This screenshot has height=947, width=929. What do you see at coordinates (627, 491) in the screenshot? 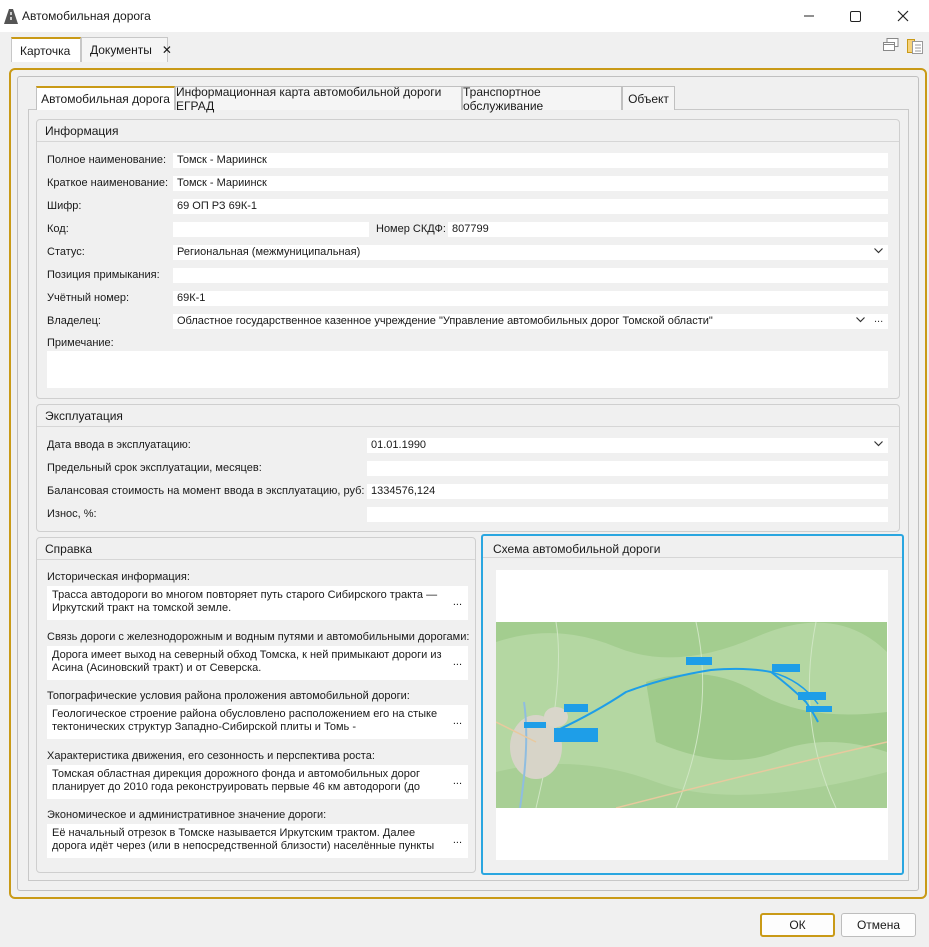
I see `balance-field: 1334576,124` at bounding box center [627, 491].